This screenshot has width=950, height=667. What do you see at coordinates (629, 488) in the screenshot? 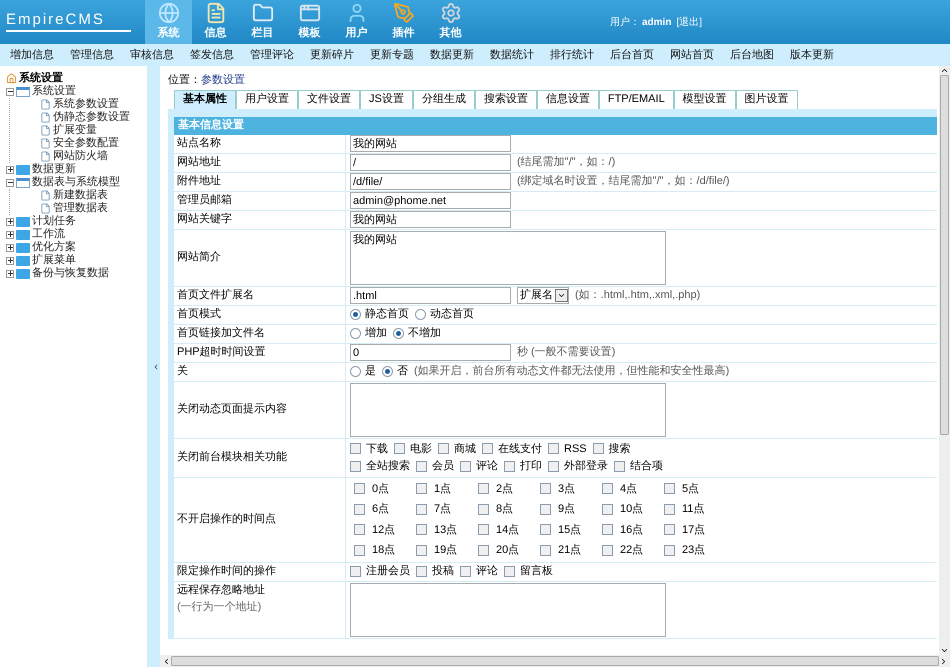
I see `checkbox-label: 4点` at bounding box center [629, 488].